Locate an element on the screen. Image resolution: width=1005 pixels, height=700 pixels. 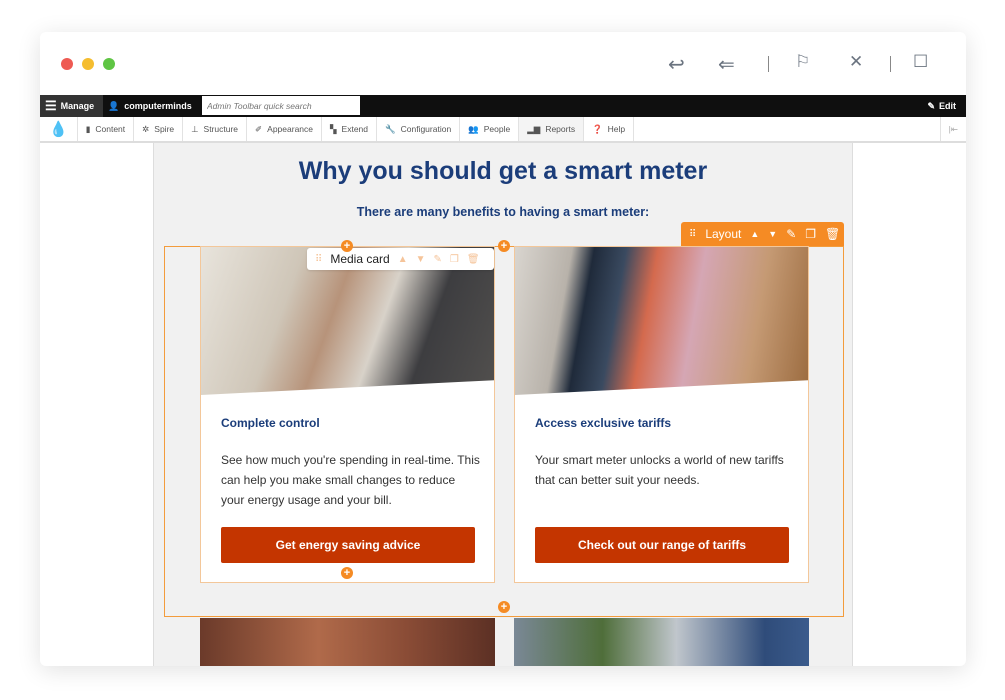
tariffs-button: Check out our range of tariffs is located at coordinates (662, 545).